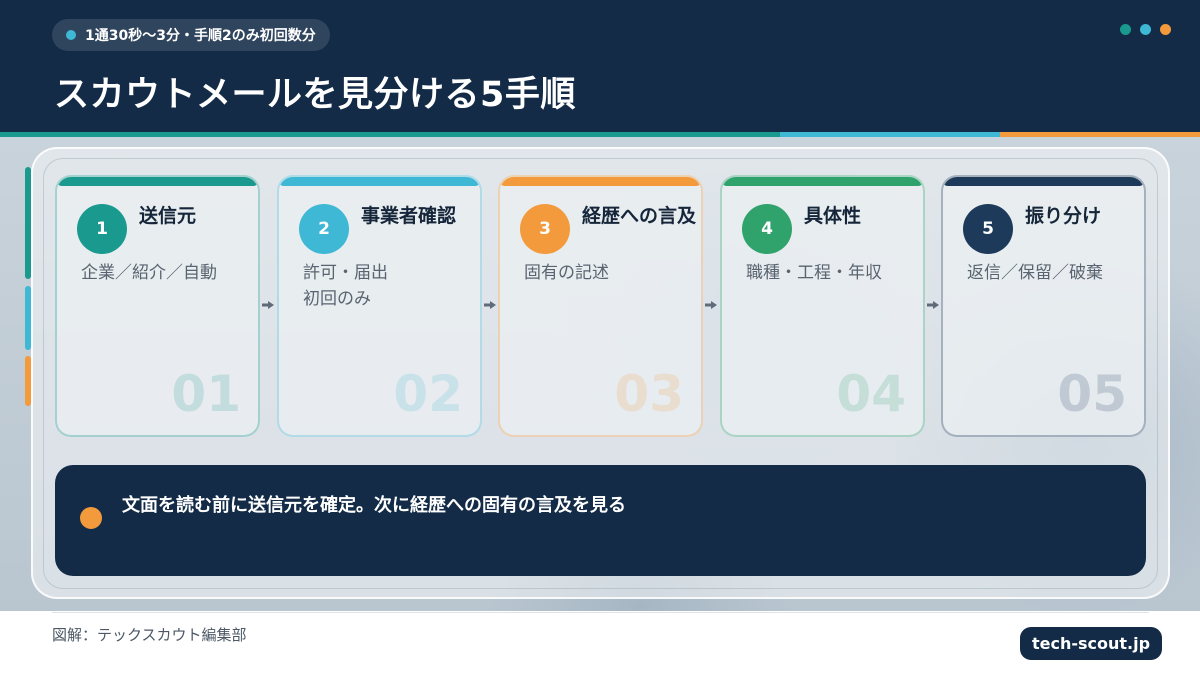 The width and height of the screenshot is (1200, 675). Describe the element at coordinates (200, 36) in the screenshot. I see `badge-text: 1通30秒〜3分・手順2のみ初回数分` at that location.